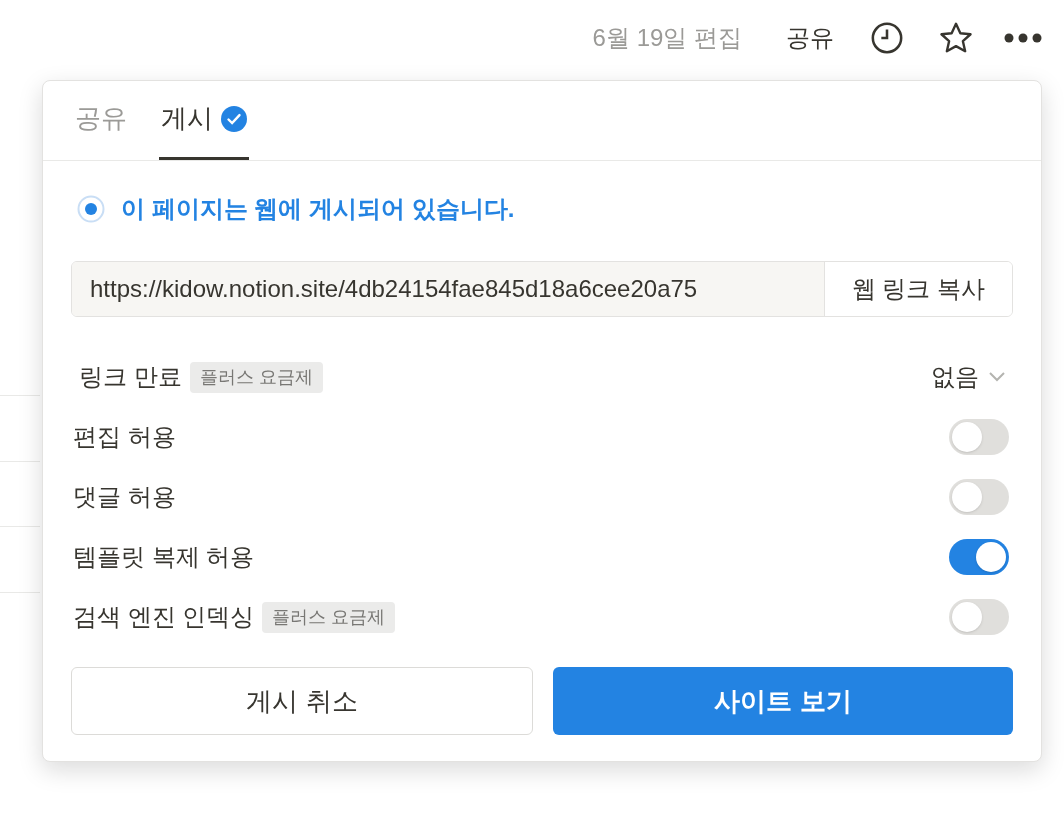  Describe the element at coordinates (667, 38) in the screenshot. I see `last-edited-text: 6월 19일 편집` at that location.